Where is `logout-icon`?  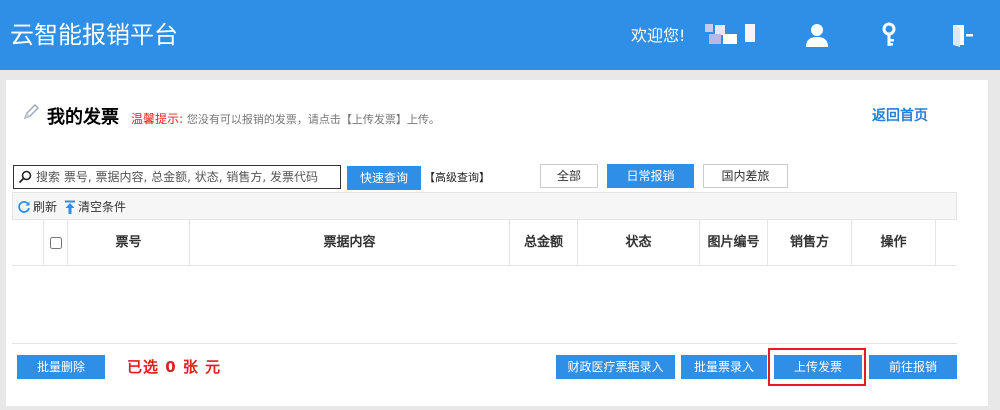 logout-icon is located at coordinates (963, 35).